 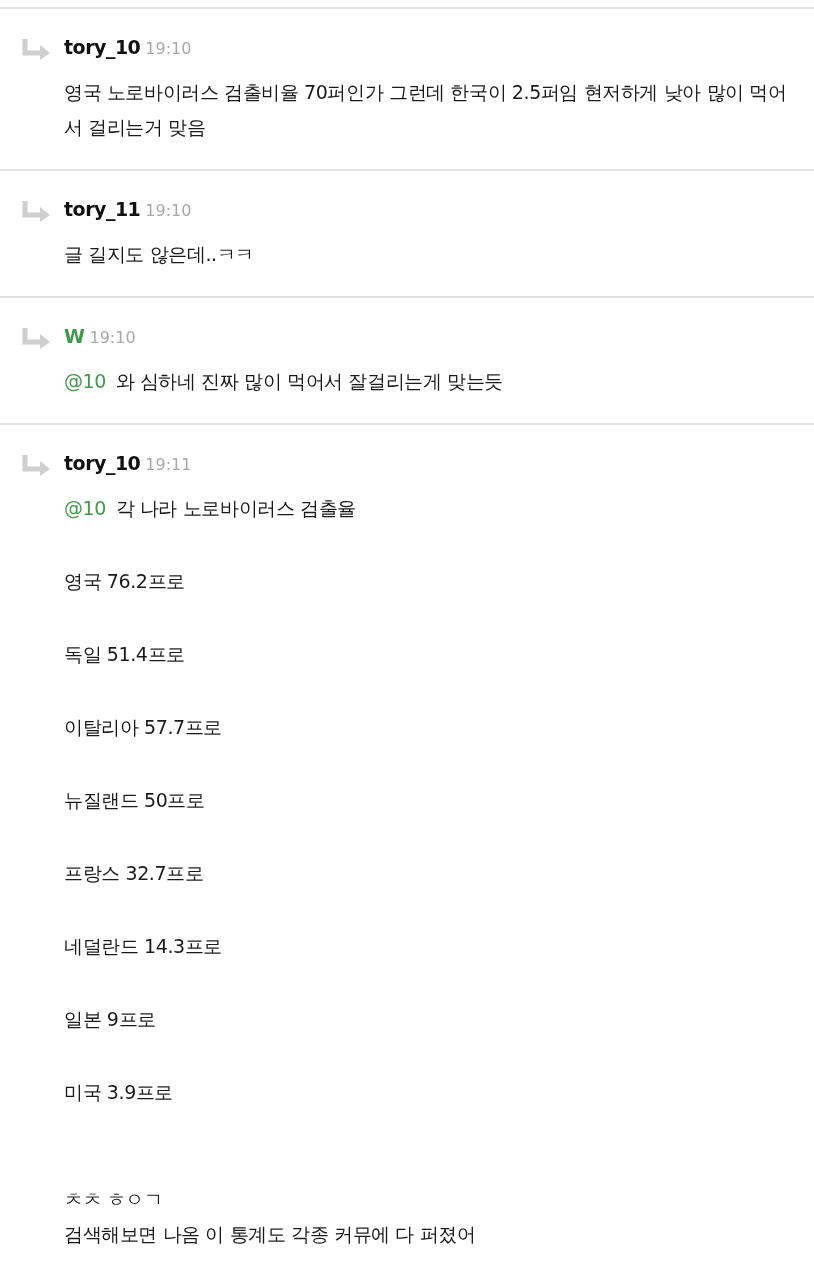 I want to click on comment-time: 19:11, so click(x=168, y=464).